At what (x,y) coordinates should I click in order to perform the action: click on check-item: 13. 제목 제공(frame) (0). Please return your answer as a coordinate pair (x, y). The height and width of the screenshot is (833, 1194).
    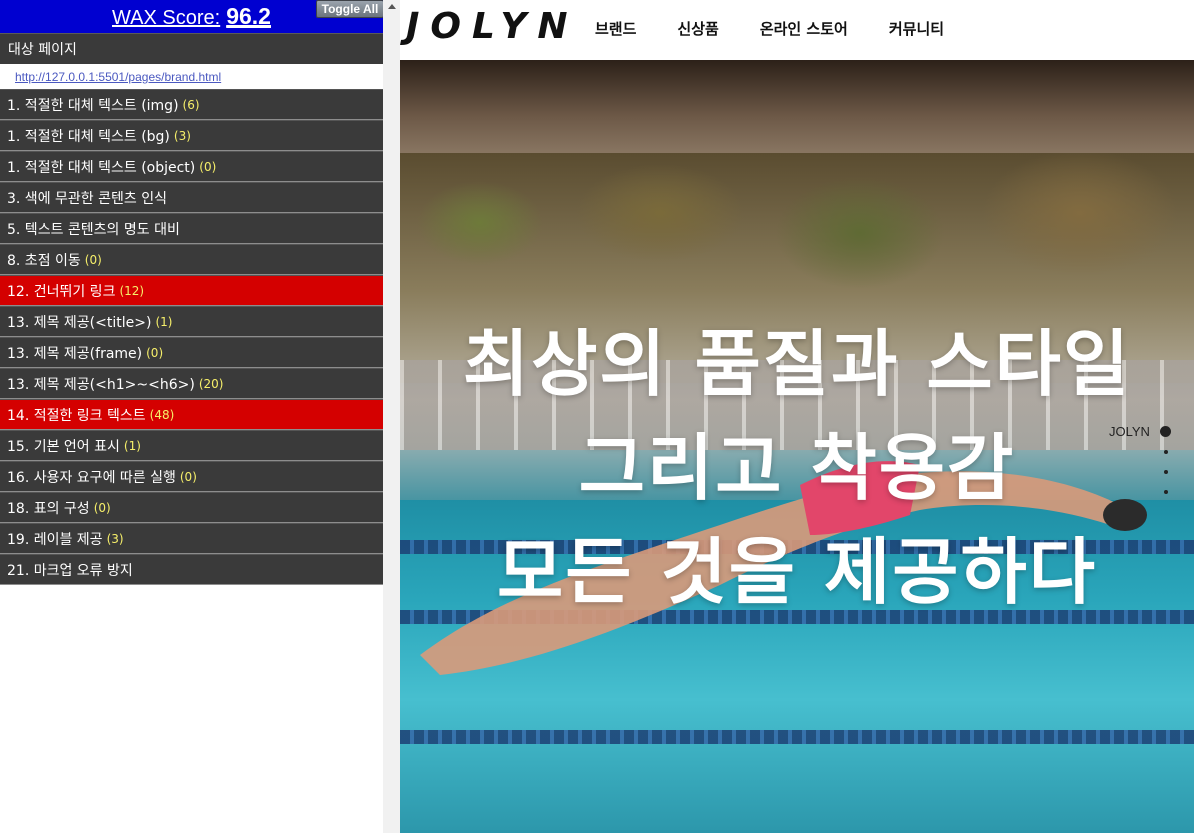
    Looking at the image, I should click on (191, 352).